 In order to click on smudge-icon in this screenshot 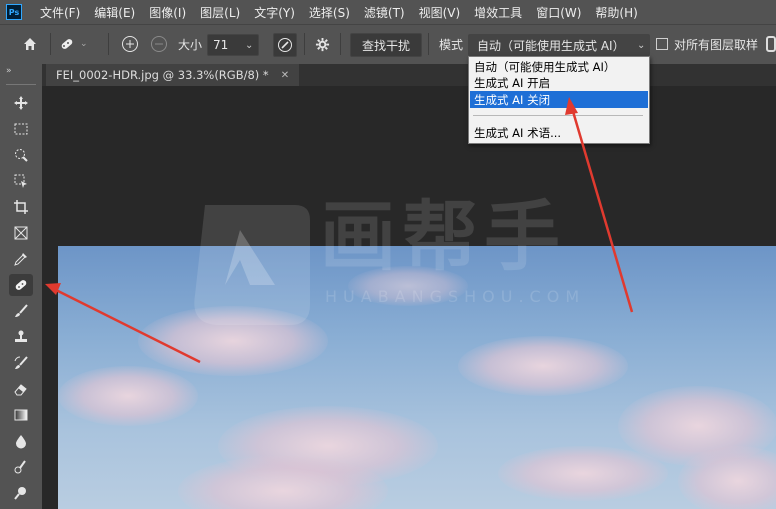, I will do `click(20, 467)`.